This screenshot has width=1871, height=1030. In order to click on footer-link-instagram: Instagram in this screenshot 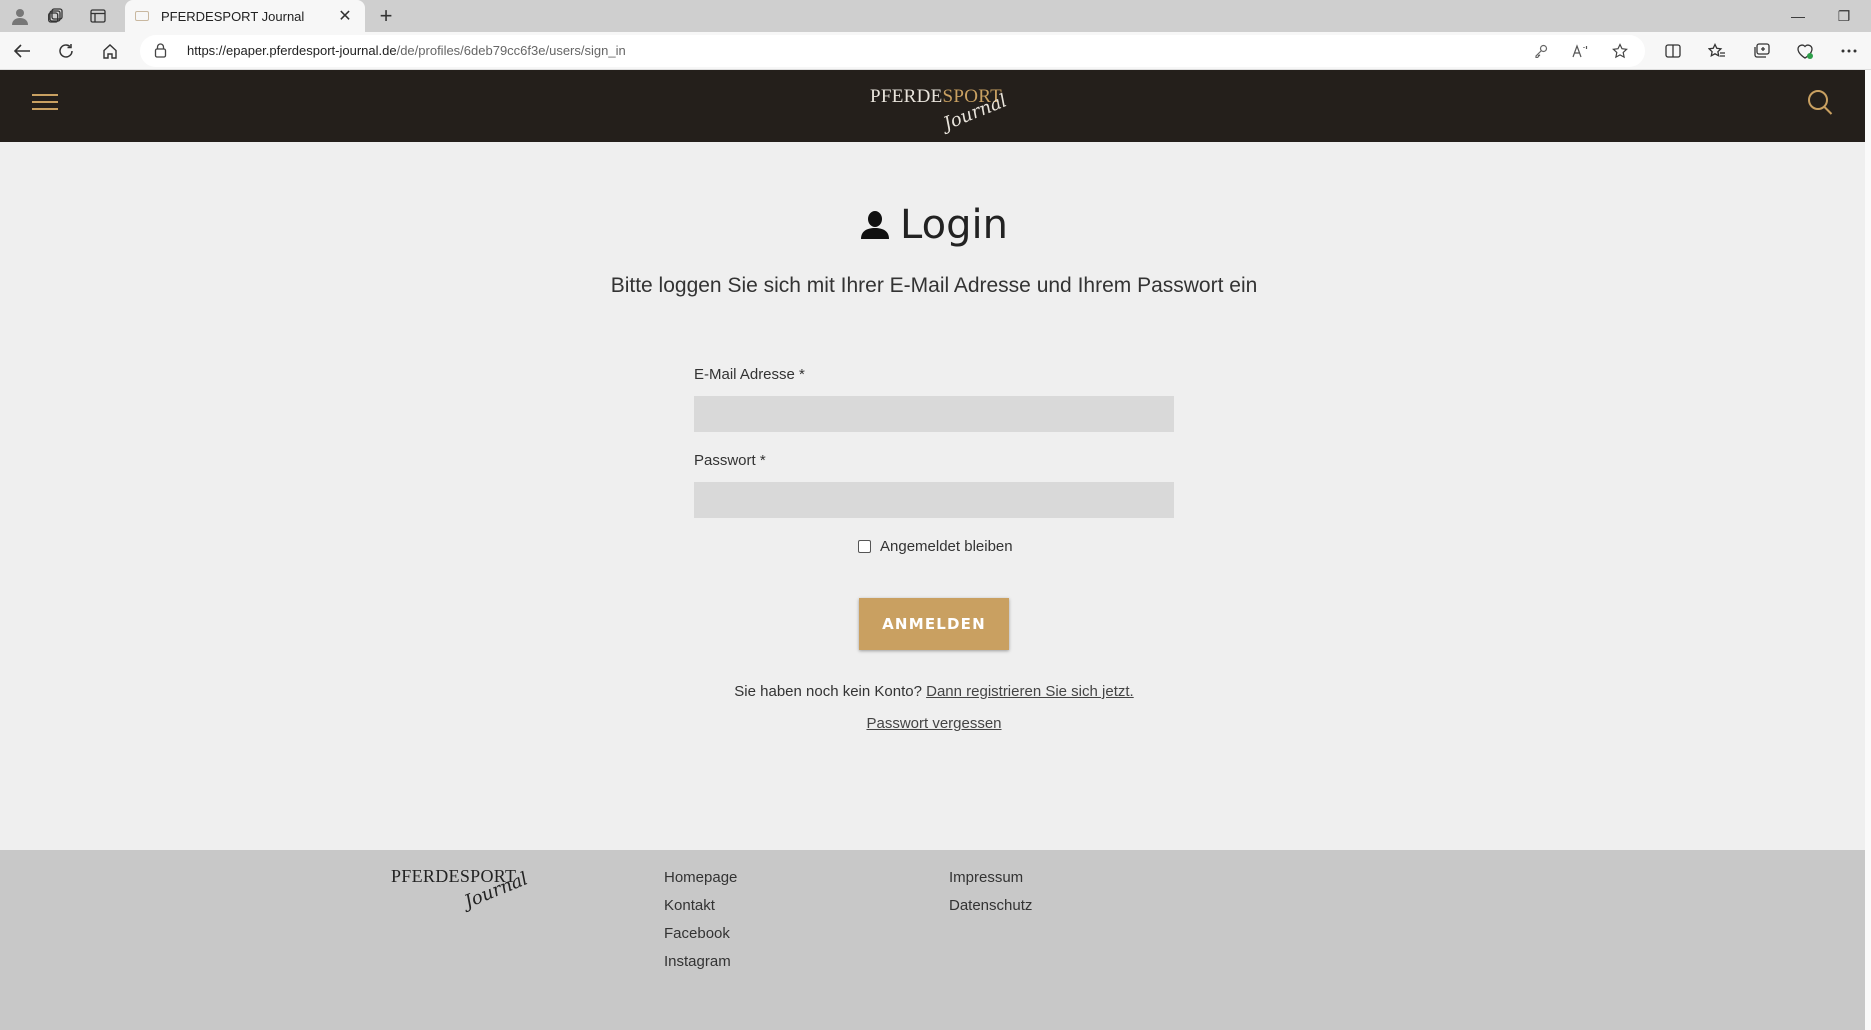, I will do `click(700, 964)`.